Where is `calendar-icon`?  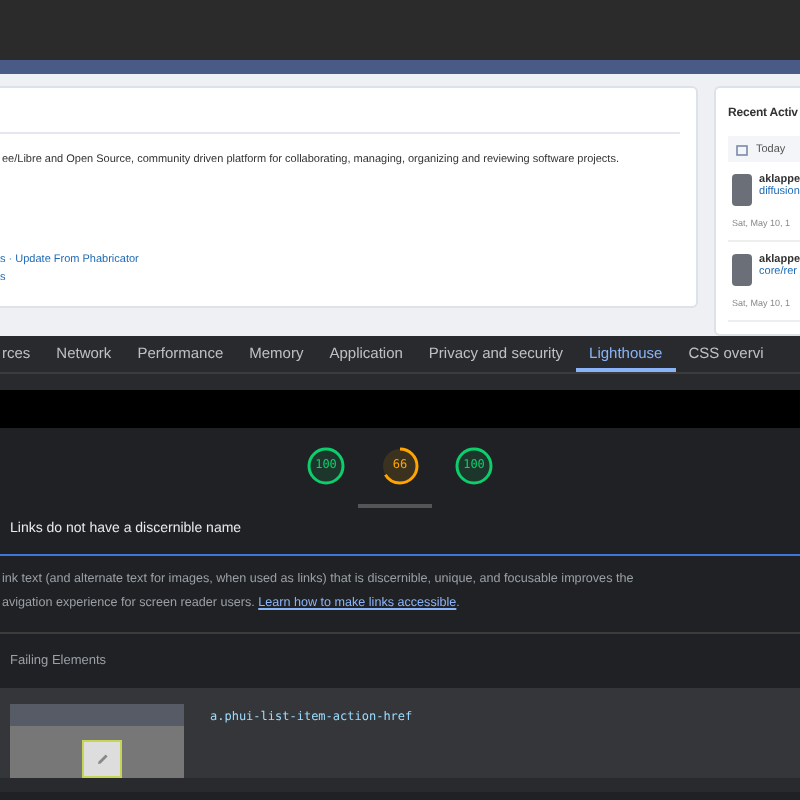
calendar-icon is located at coordinates (742, 149).